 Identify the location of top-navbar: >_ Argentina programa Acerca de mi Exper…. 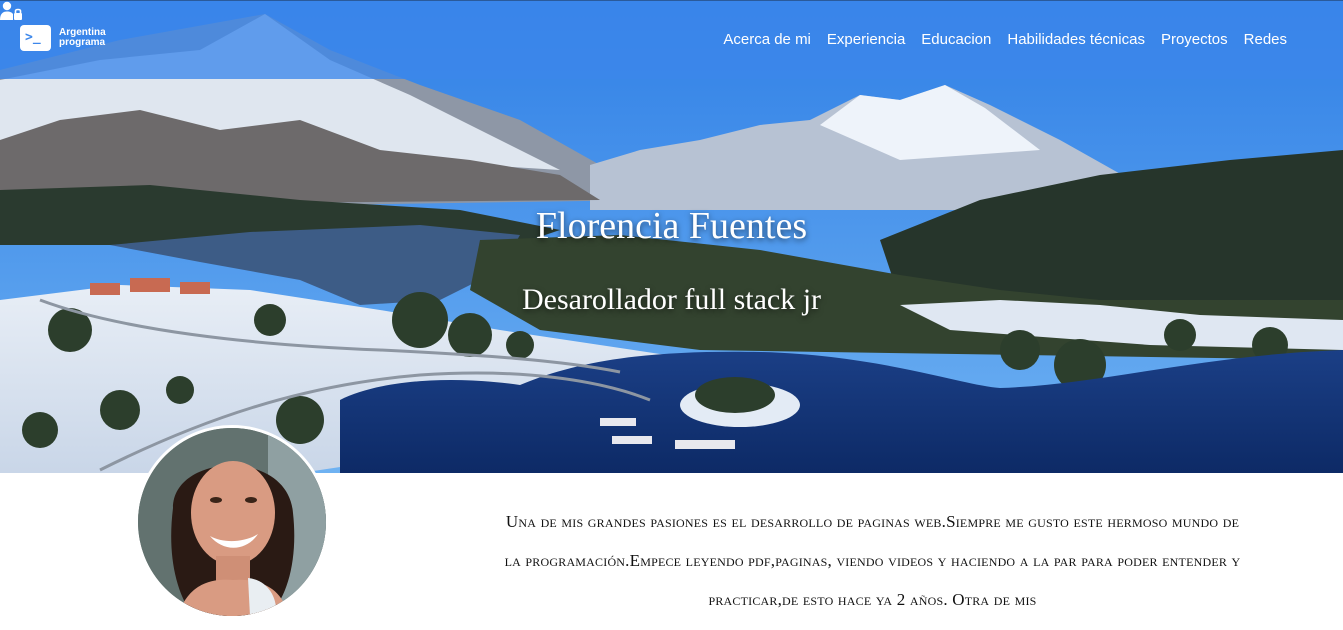
(671, 39).